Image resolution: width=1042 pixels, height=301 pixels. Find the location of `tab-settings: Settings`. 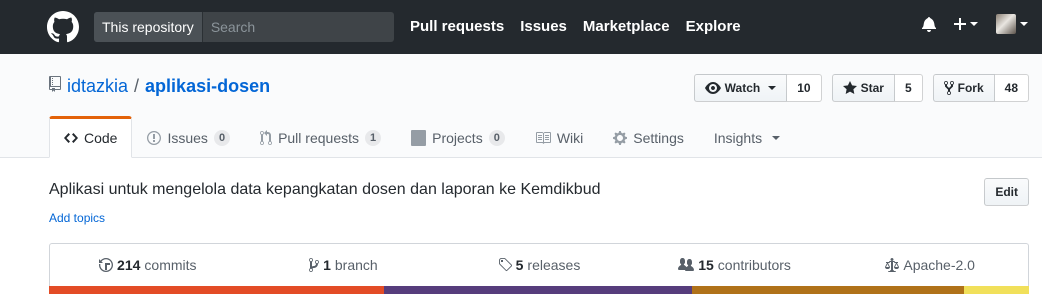

tab-settings: Settings is located at coordinates (648, 137).